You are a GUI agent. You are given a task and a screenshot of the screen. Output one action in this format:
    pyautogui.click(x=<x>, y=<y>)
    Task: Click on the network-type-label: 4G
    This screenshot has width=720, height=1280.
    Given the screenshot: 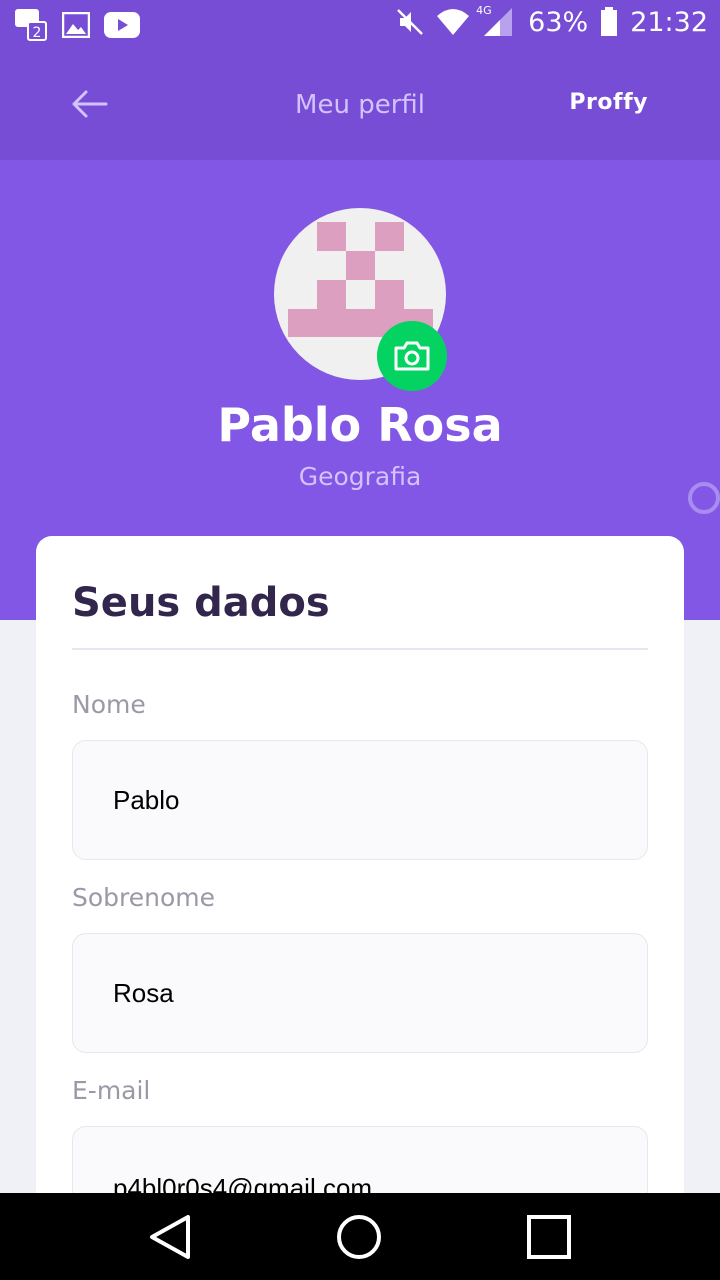 What is the action you would take?
    pyautogui.click(x=484, y=10)
    